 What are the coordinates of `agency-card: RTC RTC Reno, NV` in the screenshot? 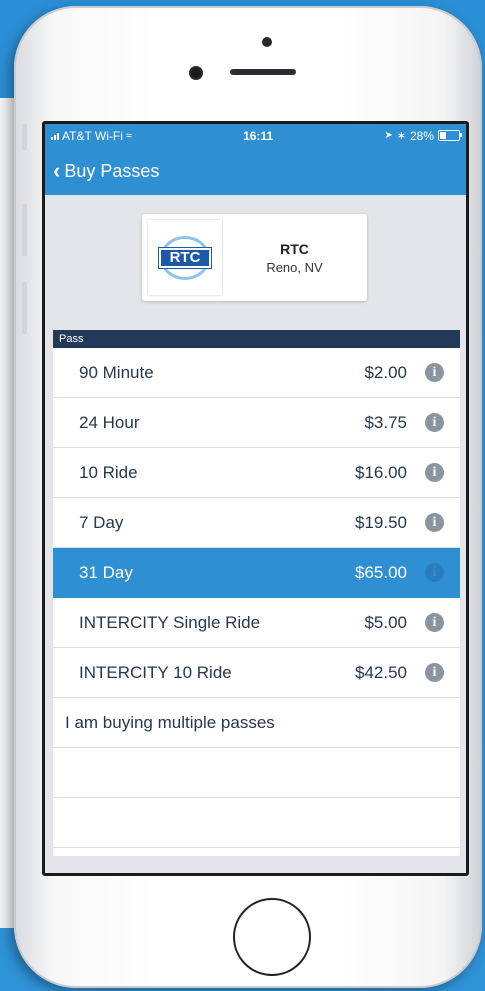 It's located at (254, 257).